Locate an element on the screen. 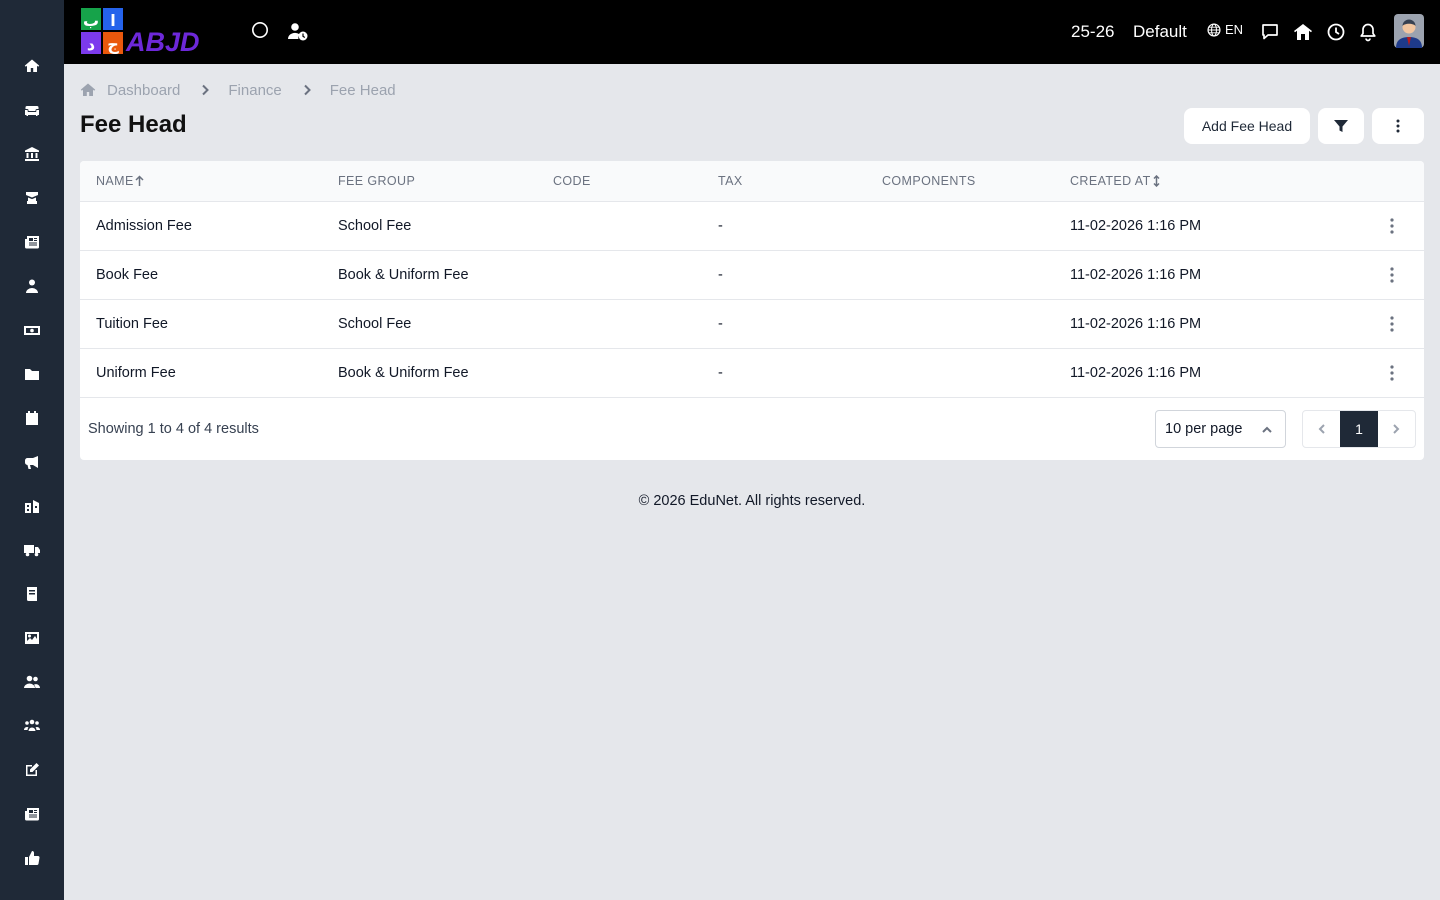 The height and width of the screenshot is (900, 1440). pagination: 1 is located at coordinates (1359, 429).